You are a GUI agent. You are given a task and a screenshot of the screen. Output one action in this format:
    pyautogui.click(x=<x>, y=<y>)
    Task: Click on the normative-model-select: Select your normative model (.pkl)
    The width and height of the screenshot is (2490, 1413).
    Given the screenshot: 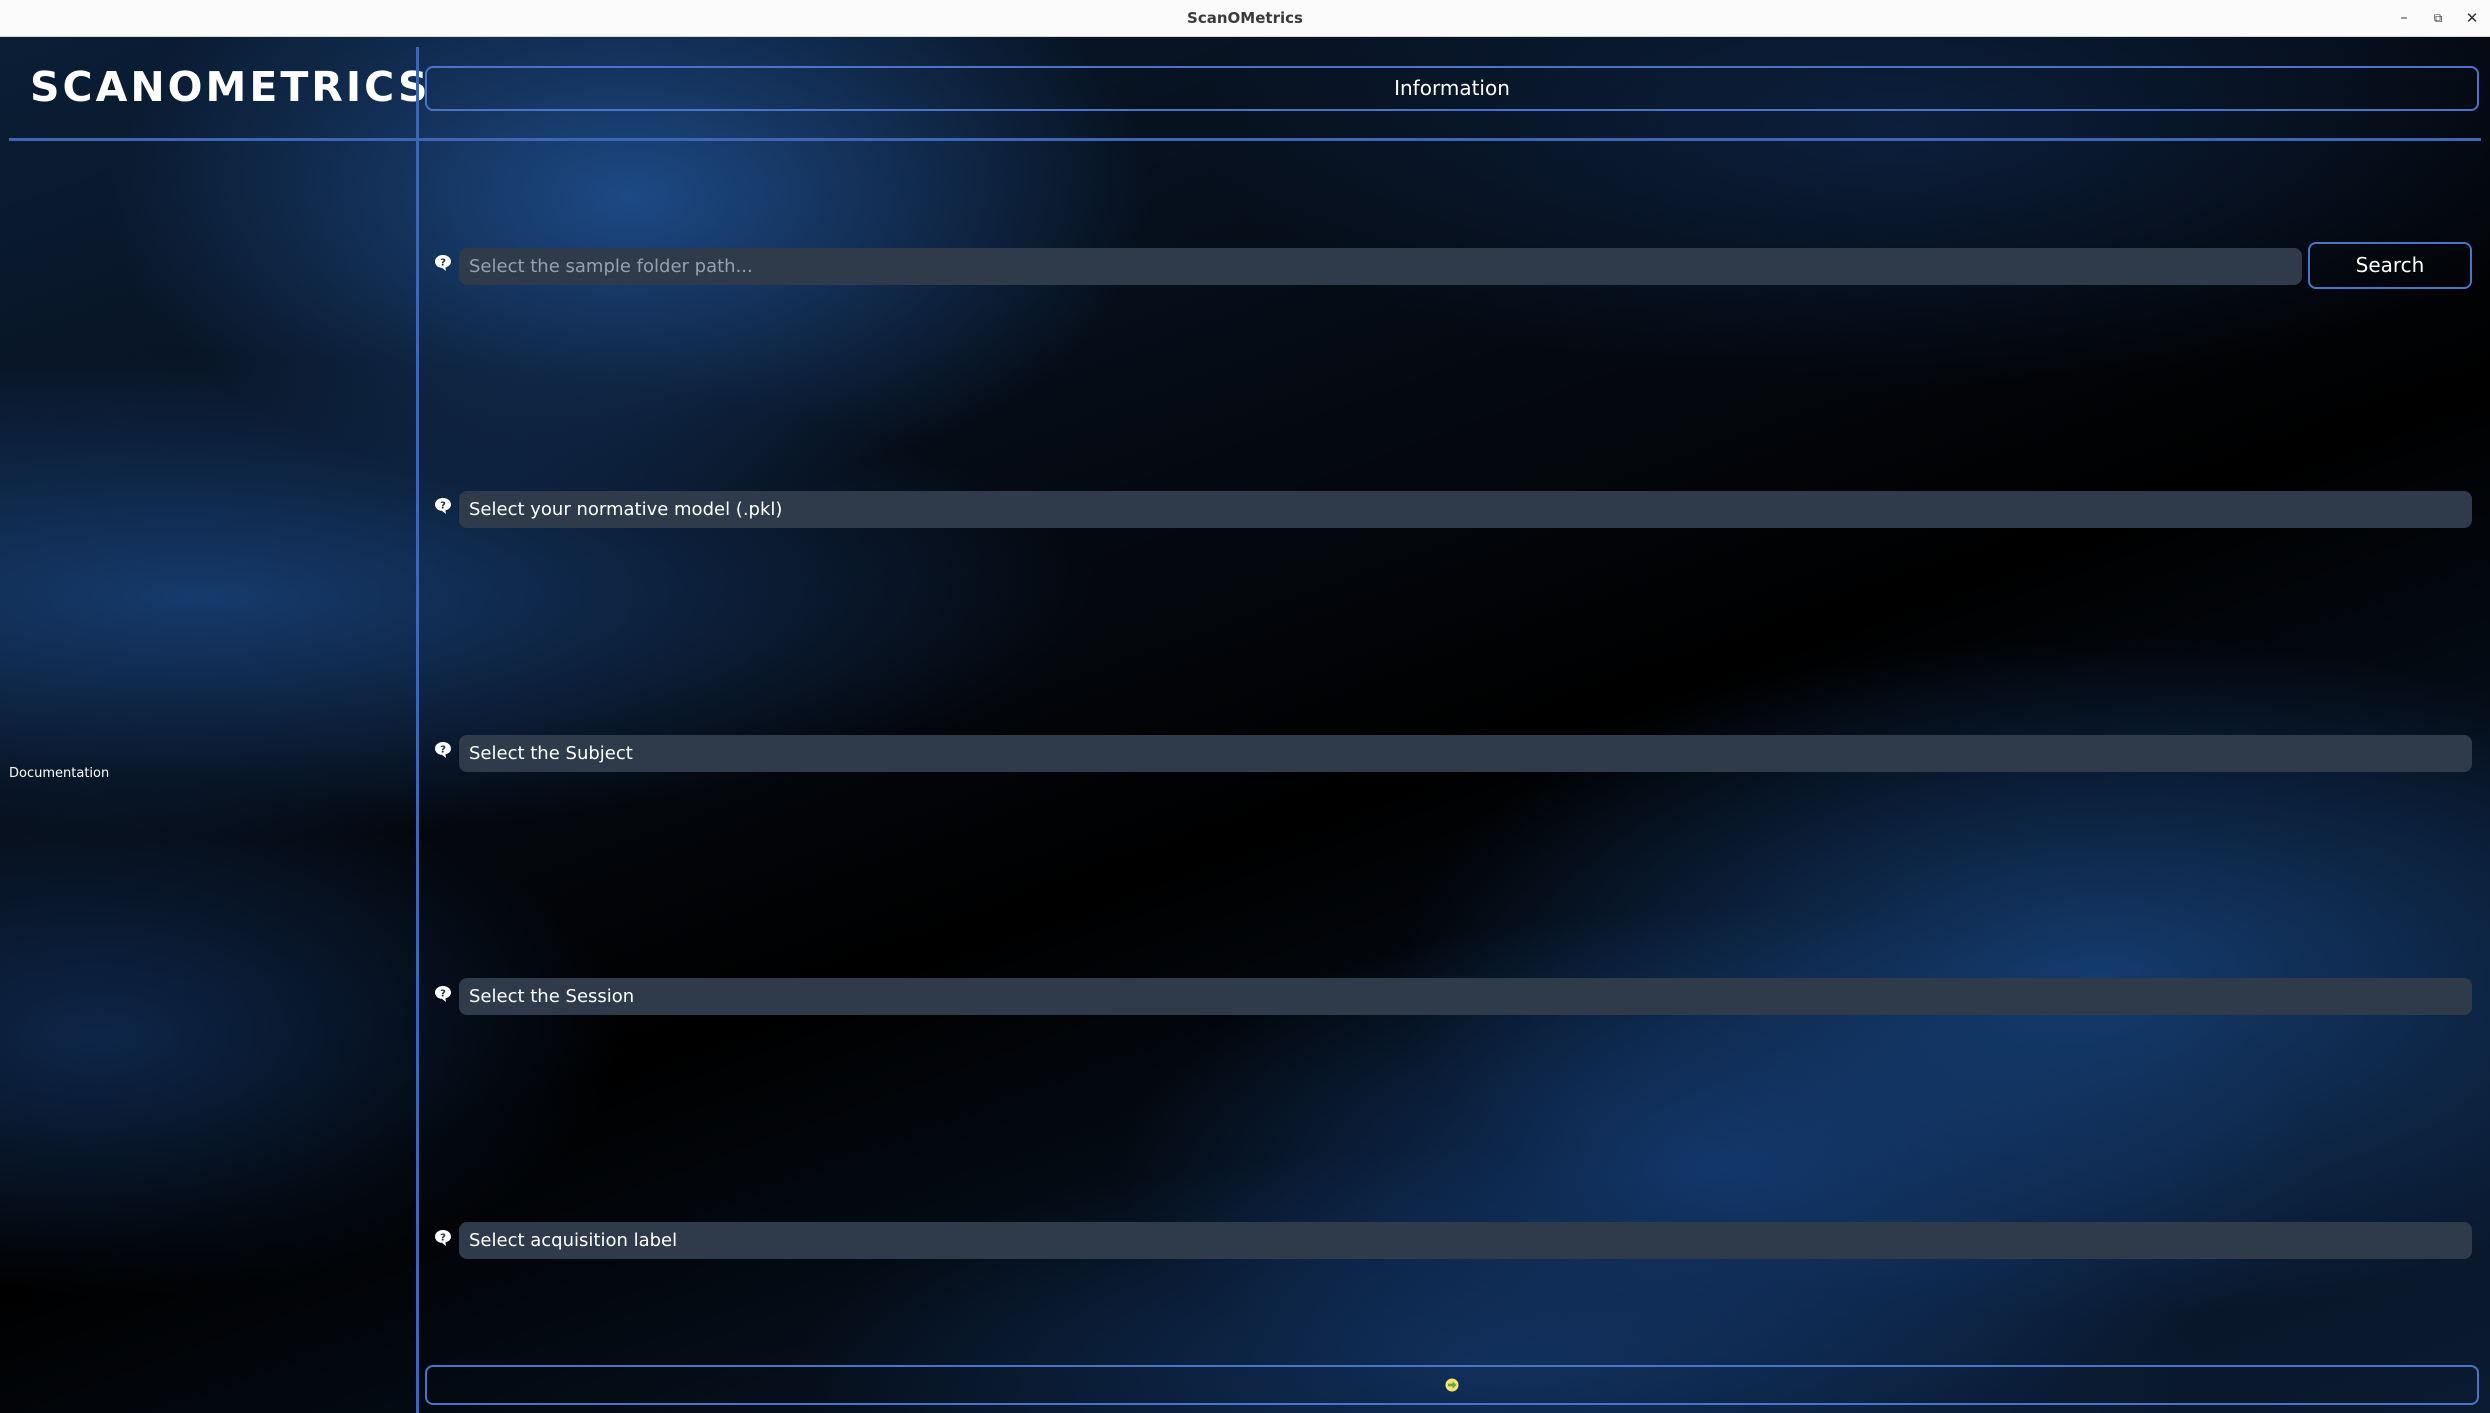 What is the action you would take?
    pyautogui.click(x=1465, y=509)
    